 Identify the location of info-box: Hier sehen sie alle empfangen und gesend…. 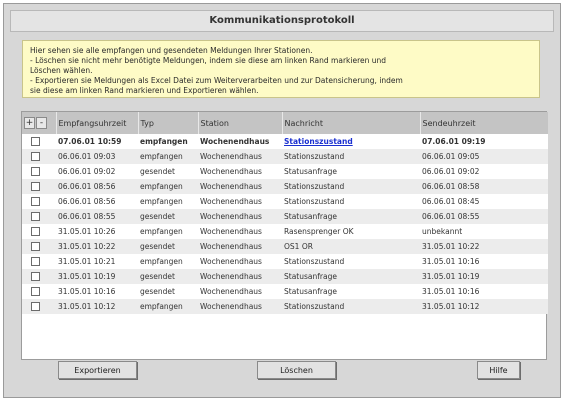
(281, 69).